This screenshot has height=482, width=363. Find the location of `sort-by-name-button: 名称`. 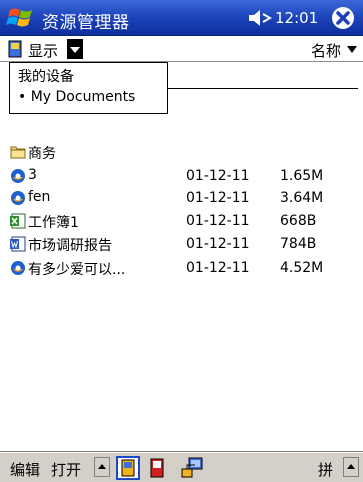

sort-by-name-button: 名称 is located at coordinates (326, 50).